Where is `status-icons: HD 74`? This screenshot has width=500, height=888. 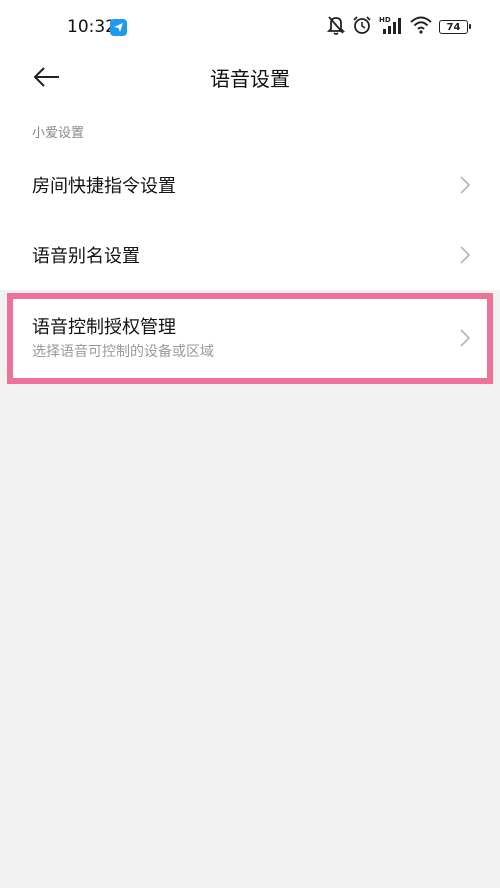
status-icons: HD 74 is located at coordinates (398, 27).